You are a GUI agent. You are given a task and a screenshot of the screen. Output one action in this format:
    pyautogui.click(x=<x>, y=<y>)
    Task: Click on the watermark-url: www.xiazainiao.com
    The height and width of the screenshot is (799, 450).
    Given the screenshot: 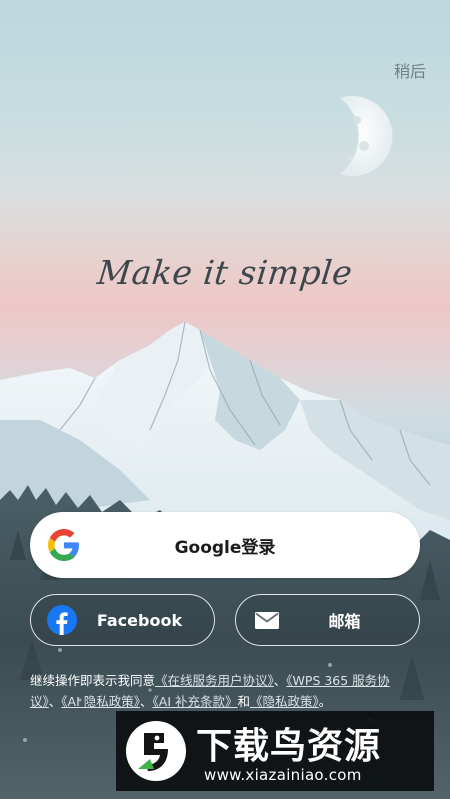 What is the action you would take?
    pyautogui.click(x=283, y=775)
    